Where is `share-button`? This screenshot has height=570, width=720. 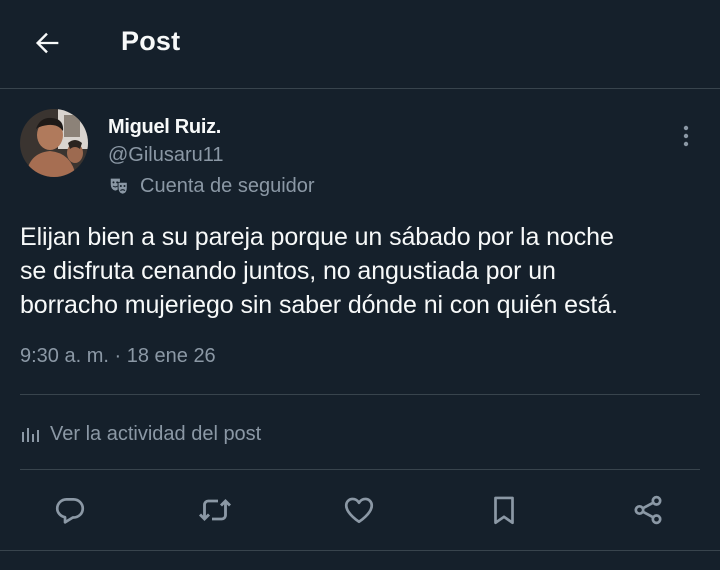 share-button is located at coordinates (648, 510).